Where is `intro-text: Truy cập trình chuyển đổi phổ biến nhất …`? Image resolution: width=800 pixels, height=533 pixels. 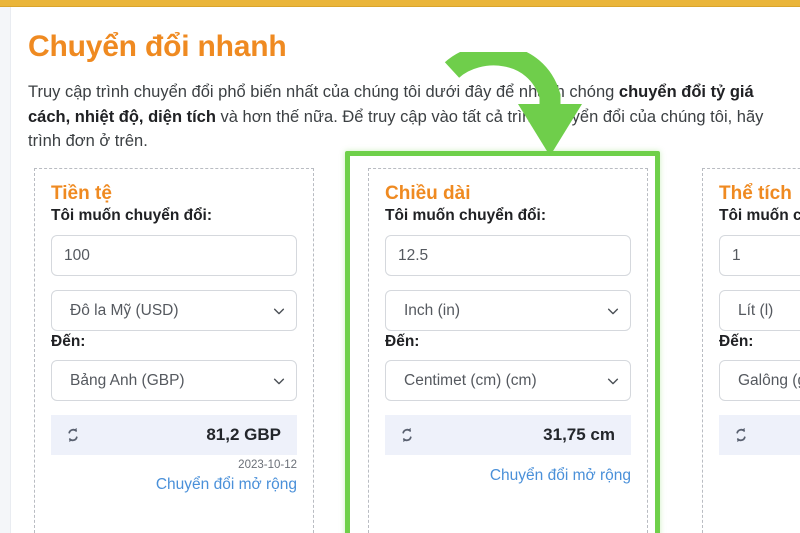
intro-text: Truy cập trình chuyển đổi phổ biến nhất … is located at coordinates (323, 92).